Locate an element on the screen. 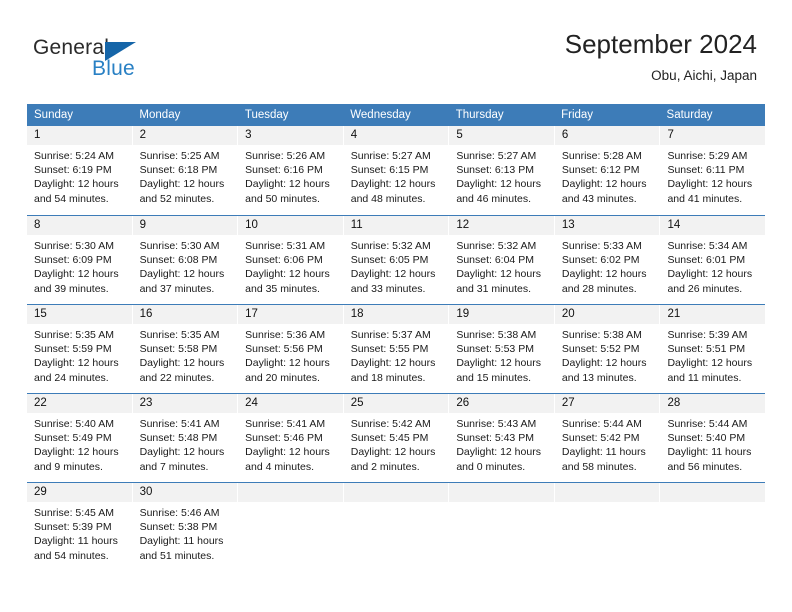  daylight-line-2: and 2 minutes. is located at coordinates (385, 466).